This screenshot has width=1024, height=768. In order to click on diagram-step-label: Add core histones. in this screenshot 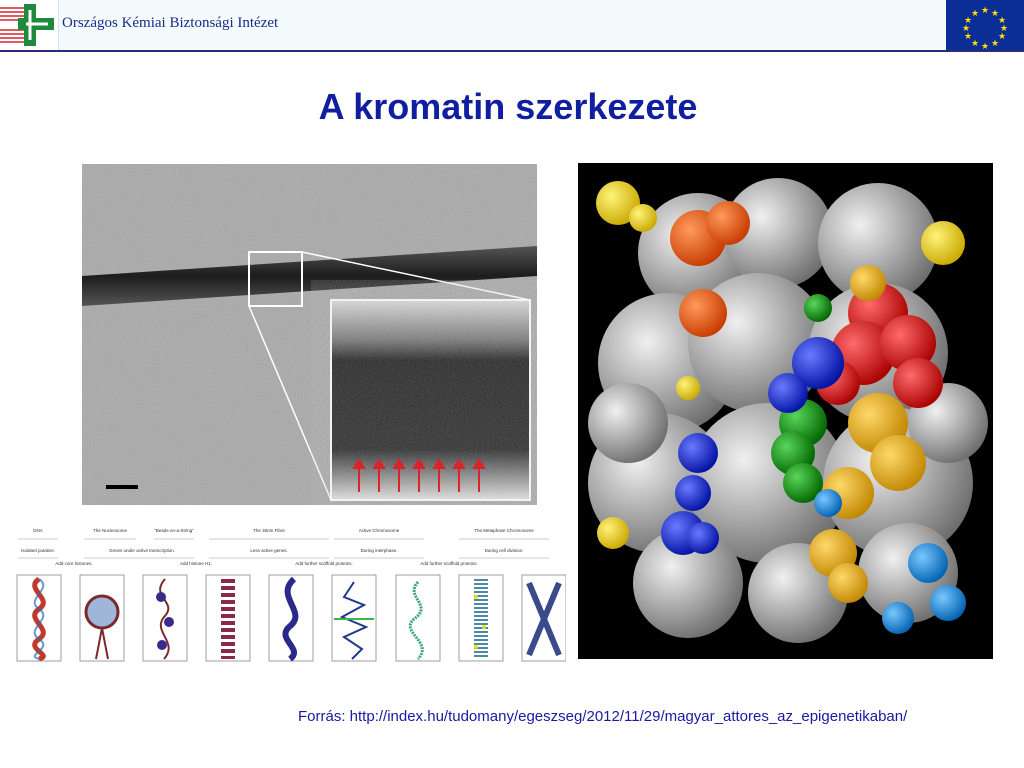, I will do `click(73, 563)`.